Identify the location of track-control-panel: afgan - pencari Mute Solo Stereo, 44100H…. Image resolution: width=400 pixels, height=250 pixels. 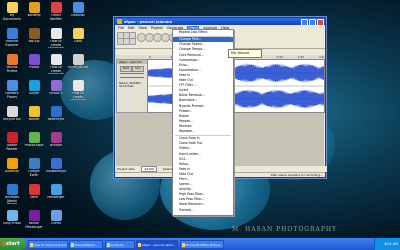
(132, 86).